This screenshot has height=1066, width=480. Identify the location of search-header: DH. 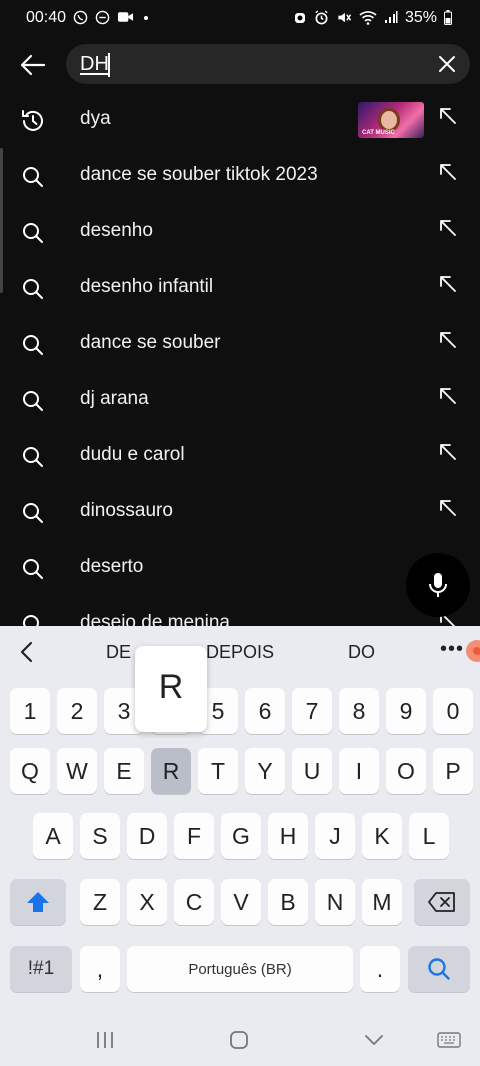
(240, 64).